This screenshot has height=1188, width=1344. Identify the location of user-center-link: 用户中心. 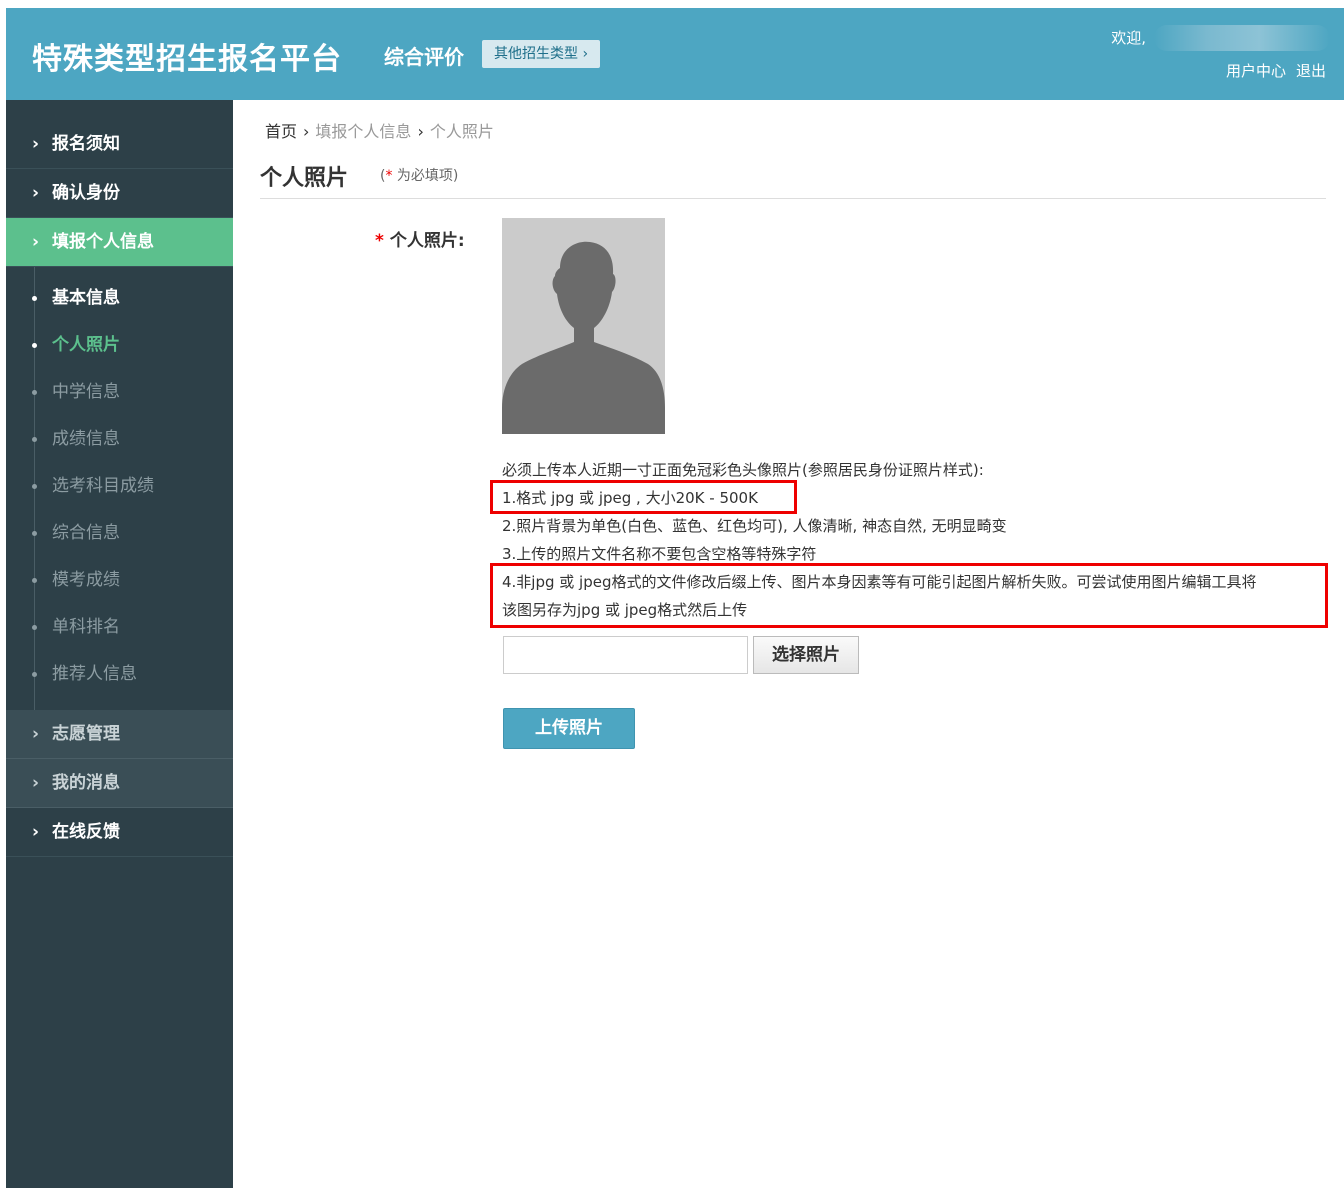
(1256, 71).